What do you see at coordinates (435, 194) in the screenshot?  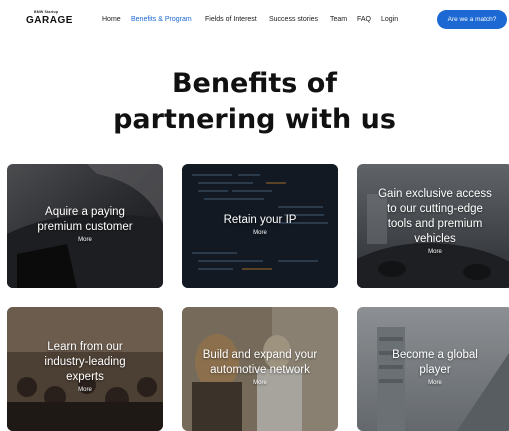 I see `card-title-line: Gain exclusive access` at bounding box center [435, 194].